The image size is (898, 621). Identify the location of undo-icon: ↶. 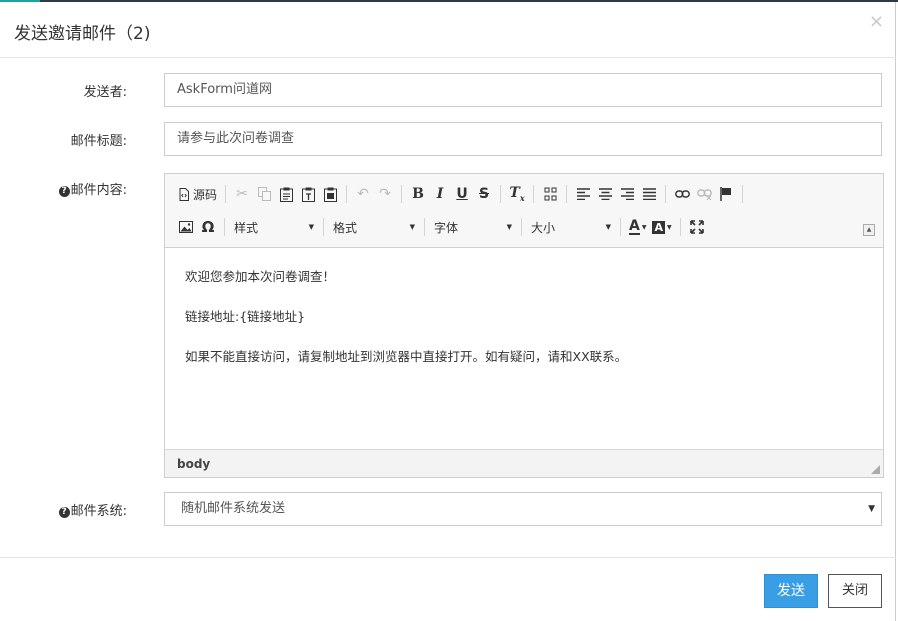
(363, 194).